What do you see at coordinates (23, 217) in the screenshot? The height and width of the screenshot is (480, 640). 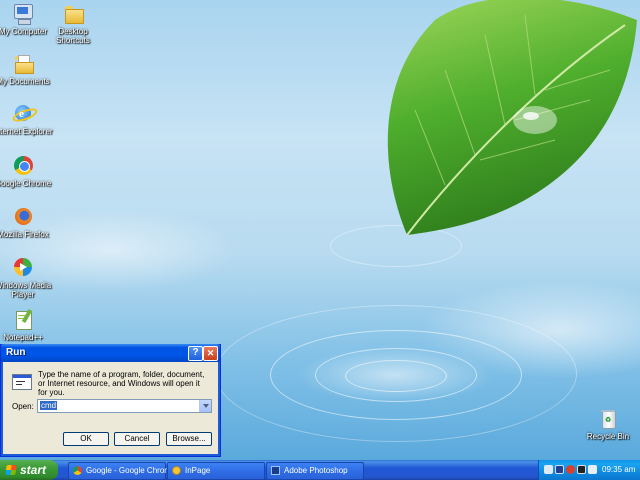 I see `firefox-icon` at bounding box center [23, 217].